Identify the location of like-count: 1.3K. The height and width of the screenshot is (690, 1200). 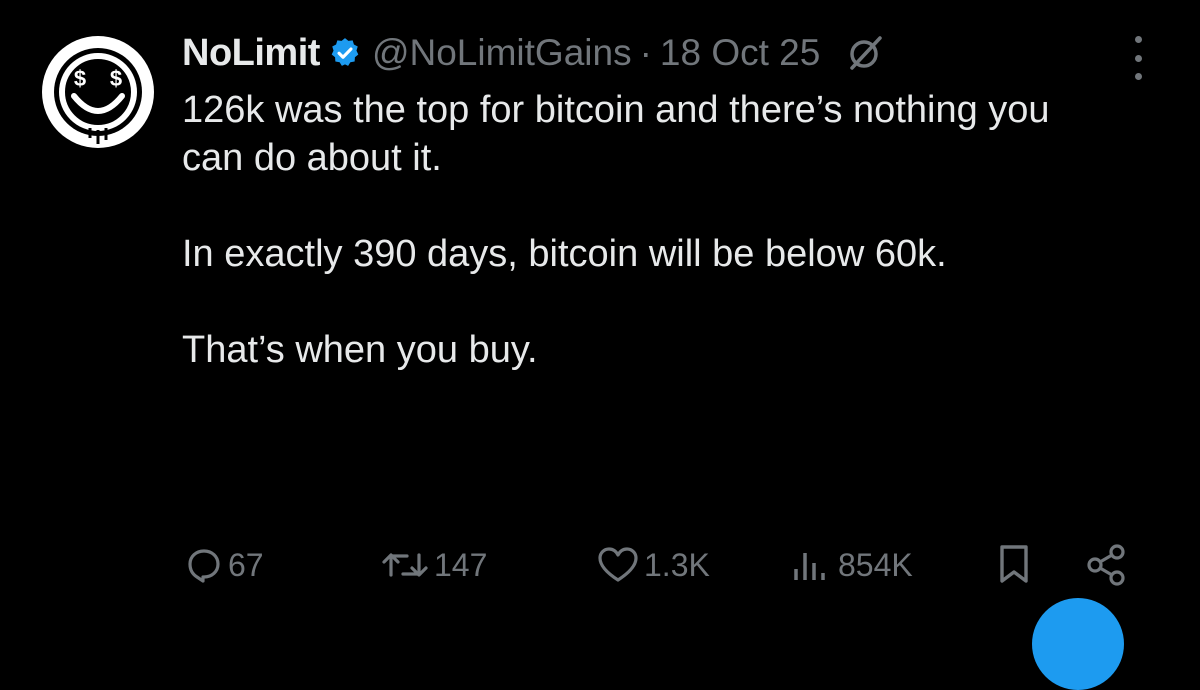
(677, 564).